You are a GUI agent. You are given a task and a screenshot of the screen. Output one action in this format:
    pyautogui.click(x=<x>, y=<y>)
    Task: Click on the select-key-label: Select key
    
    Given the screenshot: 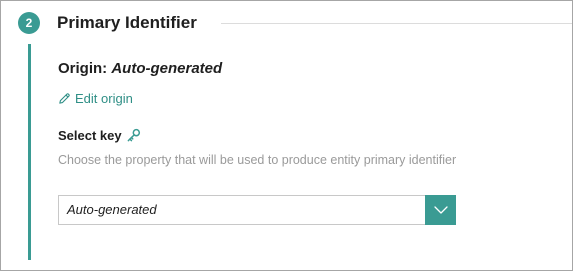 What is the action you would take?
    pyautogui.click(x=90, y=135)
    